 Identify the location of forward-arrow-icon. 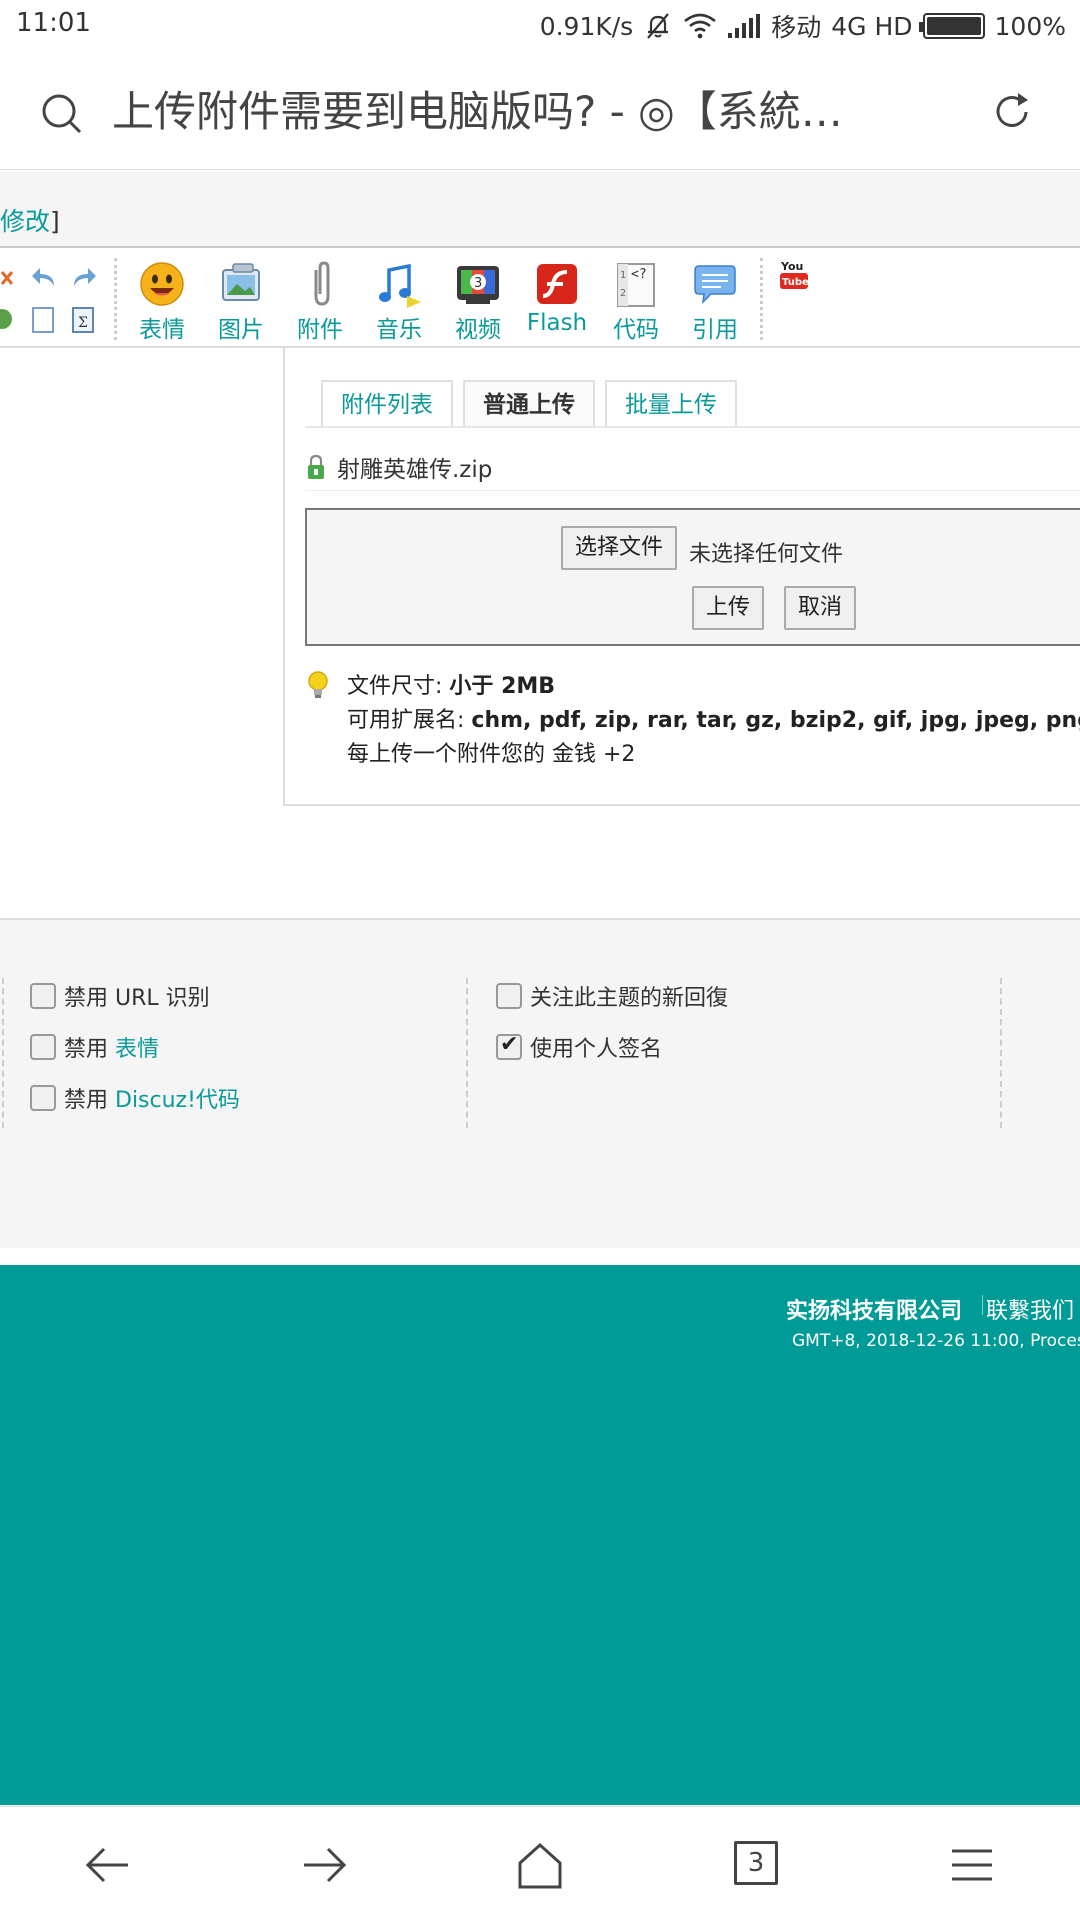
(324, 1865).